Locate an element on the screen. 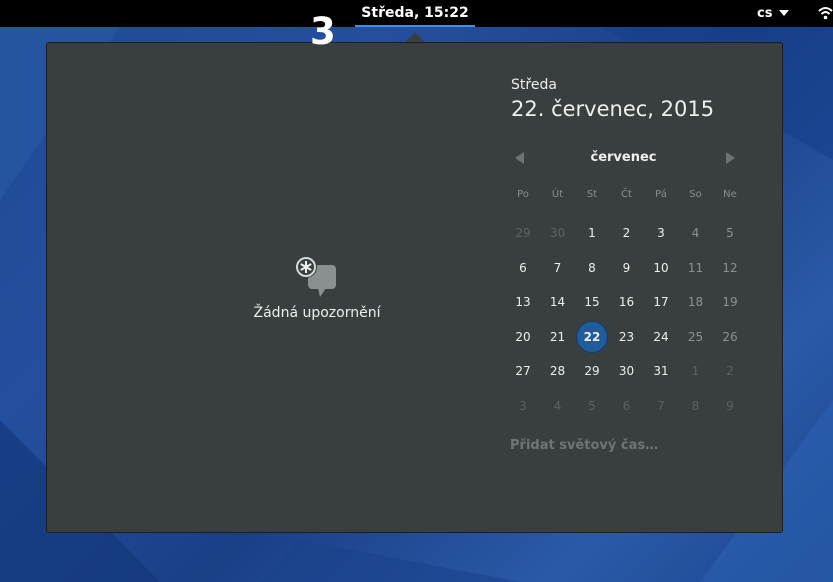 The height and width of the screenshot is (582, 833). calendar-day: 15 is located at coordinates (592, 302).